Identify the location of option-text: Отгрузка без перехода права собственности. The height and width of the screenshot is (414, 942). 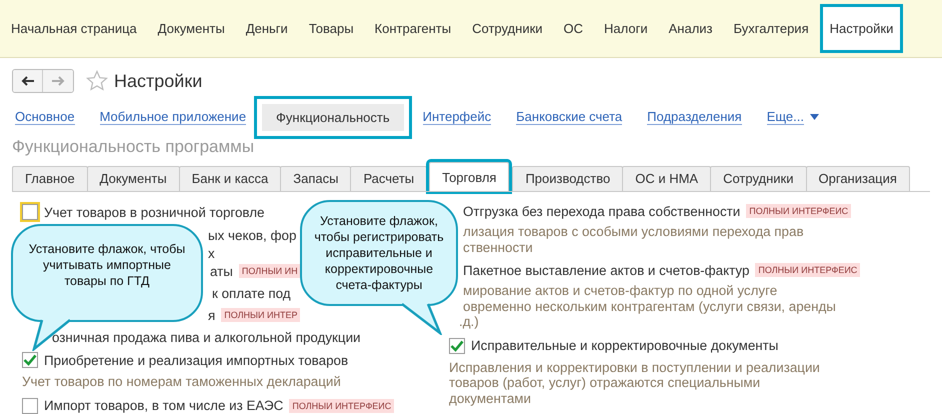
(601, 211).